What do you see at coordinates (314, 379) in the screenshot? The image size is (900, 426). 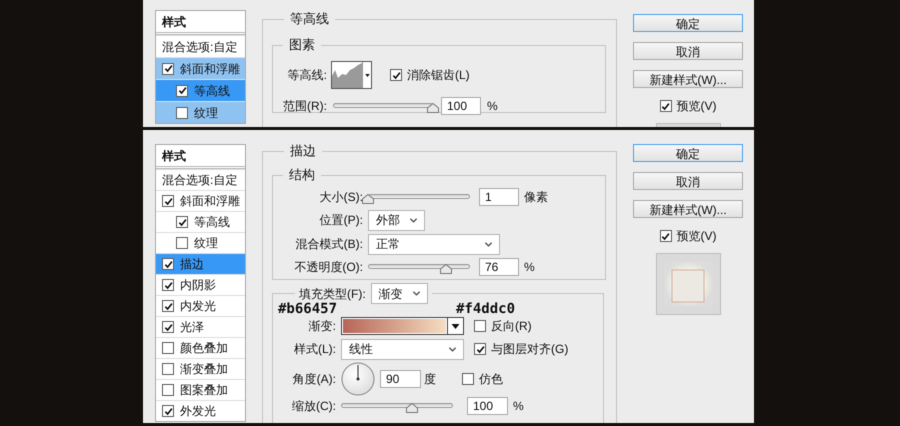 I see `field-label: 角度(A):` at bounding box center [314, 379].